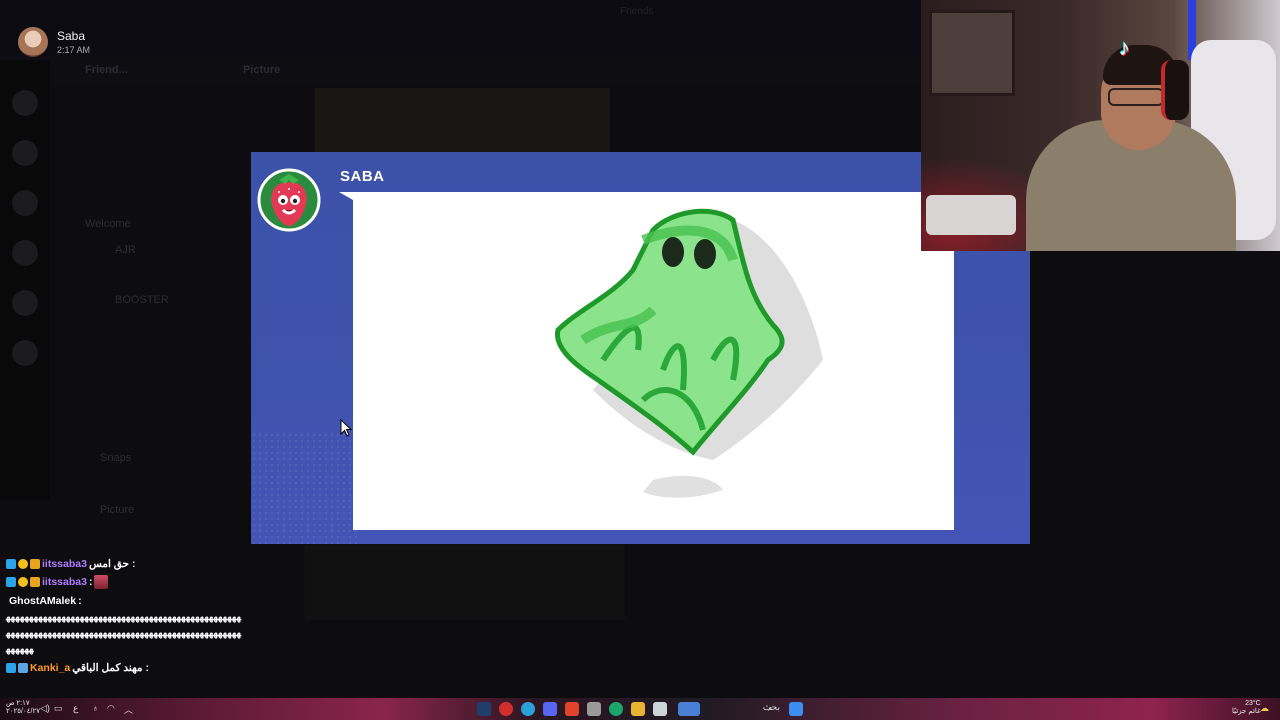 The width and height of the screenshot is (1280, 720). What do you see at coordinates (289, 200) in the screenshot?
I see `strawberry-avatar-icon` at bounding box center [289, 200].